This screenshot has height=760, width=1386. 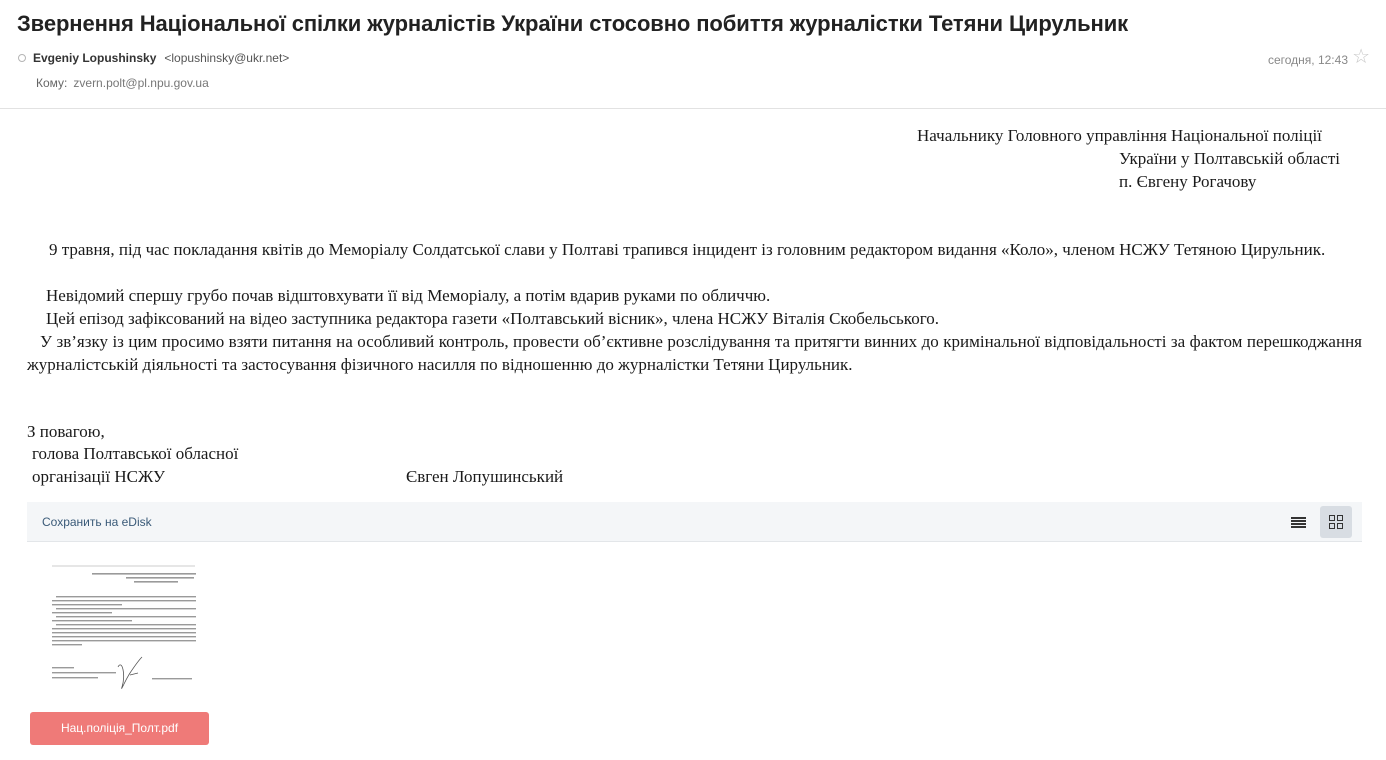 I want to click on address-line: п. Євгену Рогачову, so click(x=1188, y=181).